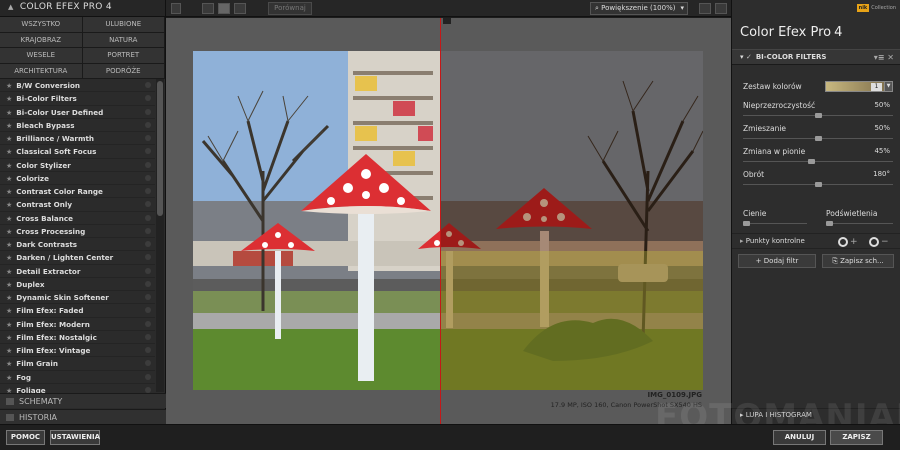 The image size is (900, 450). I want to click on category-architecture: ARCHITEKTURA, so click(41, 71).